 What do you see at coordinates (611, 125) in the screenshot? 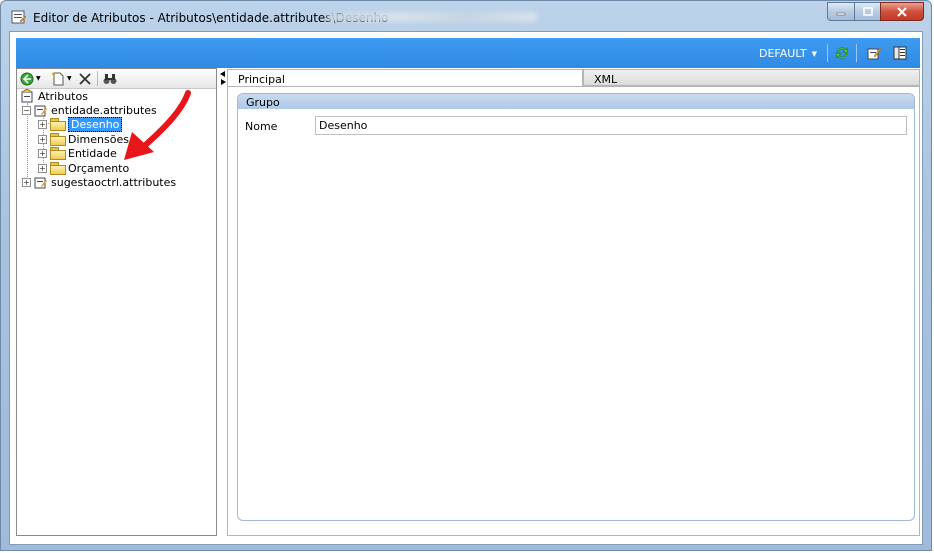
I see `nome-input` at bounding box center [611, 125].